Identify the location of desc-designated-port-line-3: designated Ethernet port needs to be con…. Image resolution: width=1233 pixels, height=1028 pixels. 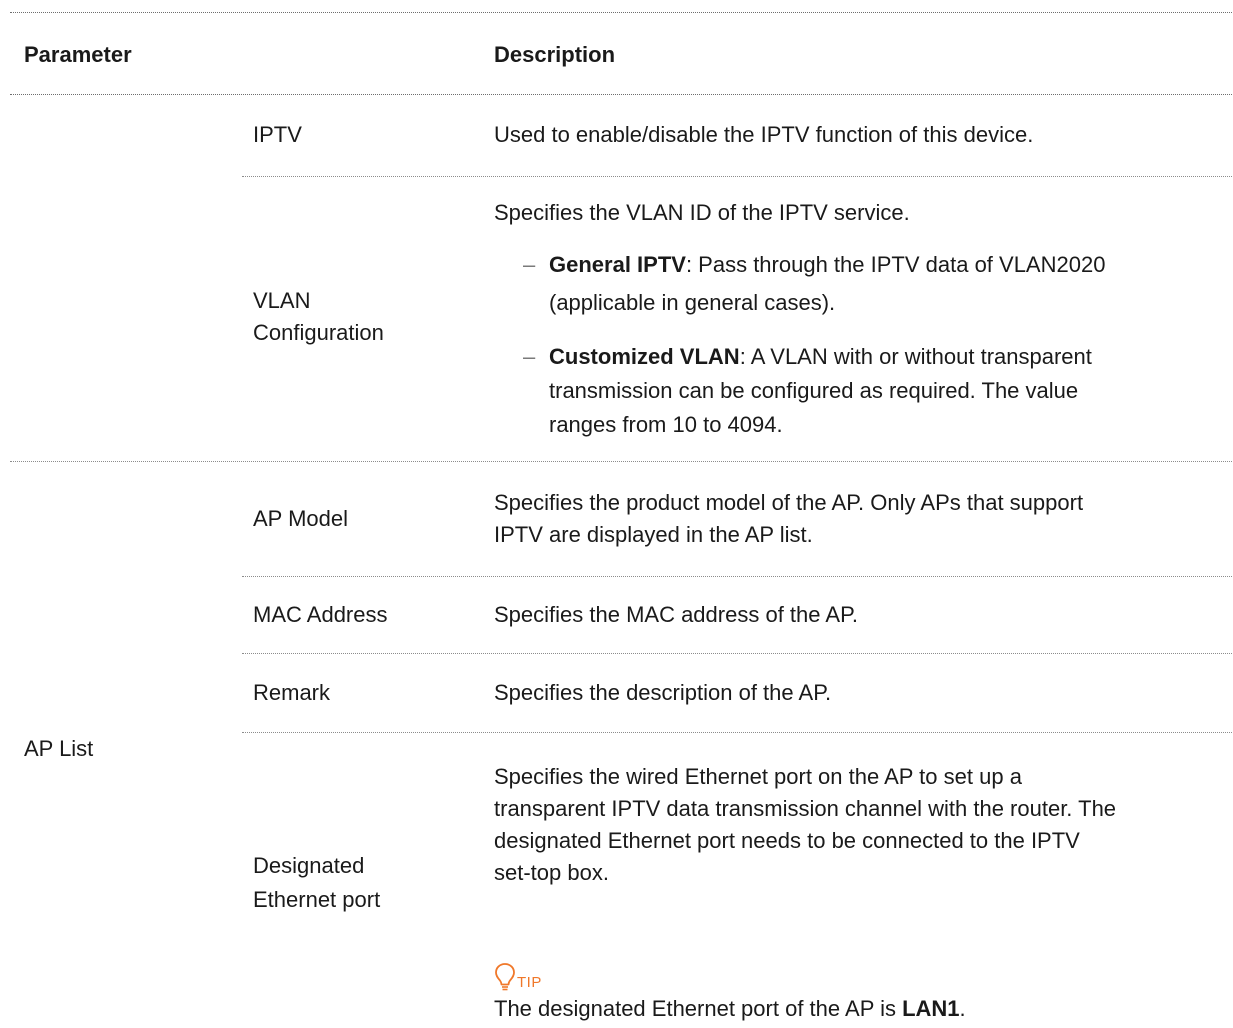
(787, 840).